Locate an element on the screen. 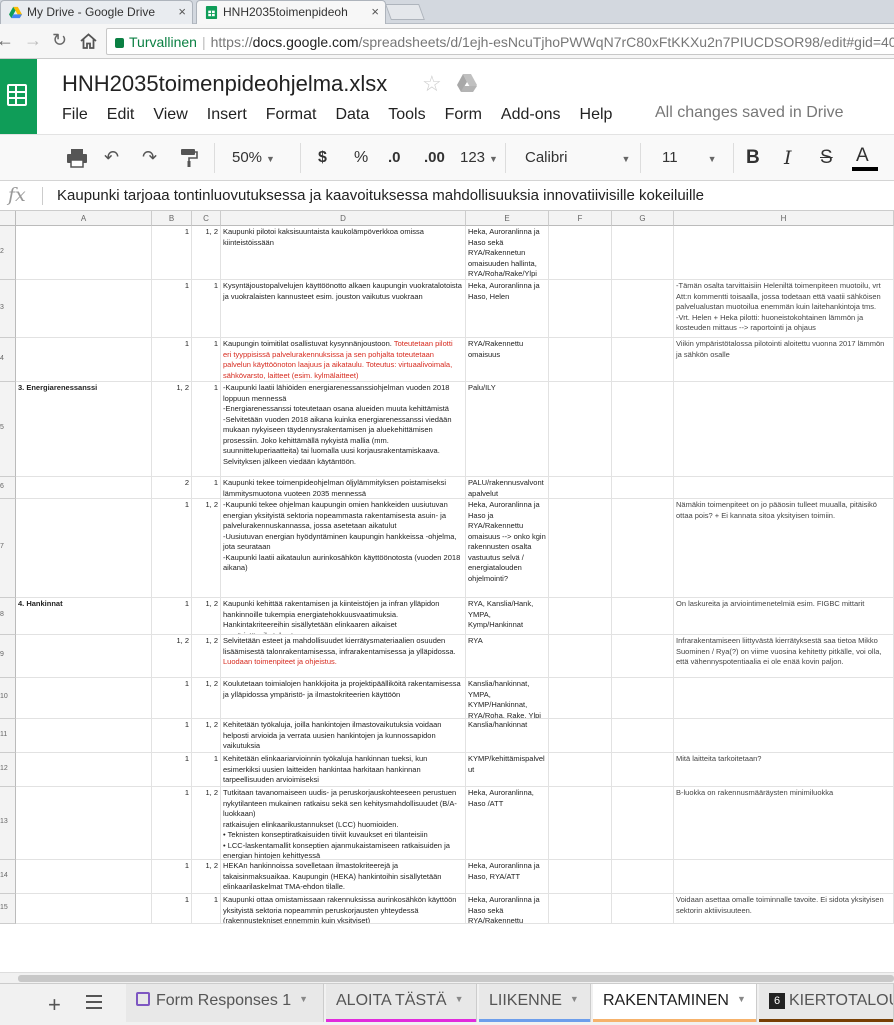 The height and width of the screenshot is (1025, 894). cell-e: RYA, Kanslia/Hank, YMPA, Kymp/Hankinnat is located at coordinates (507, 616).